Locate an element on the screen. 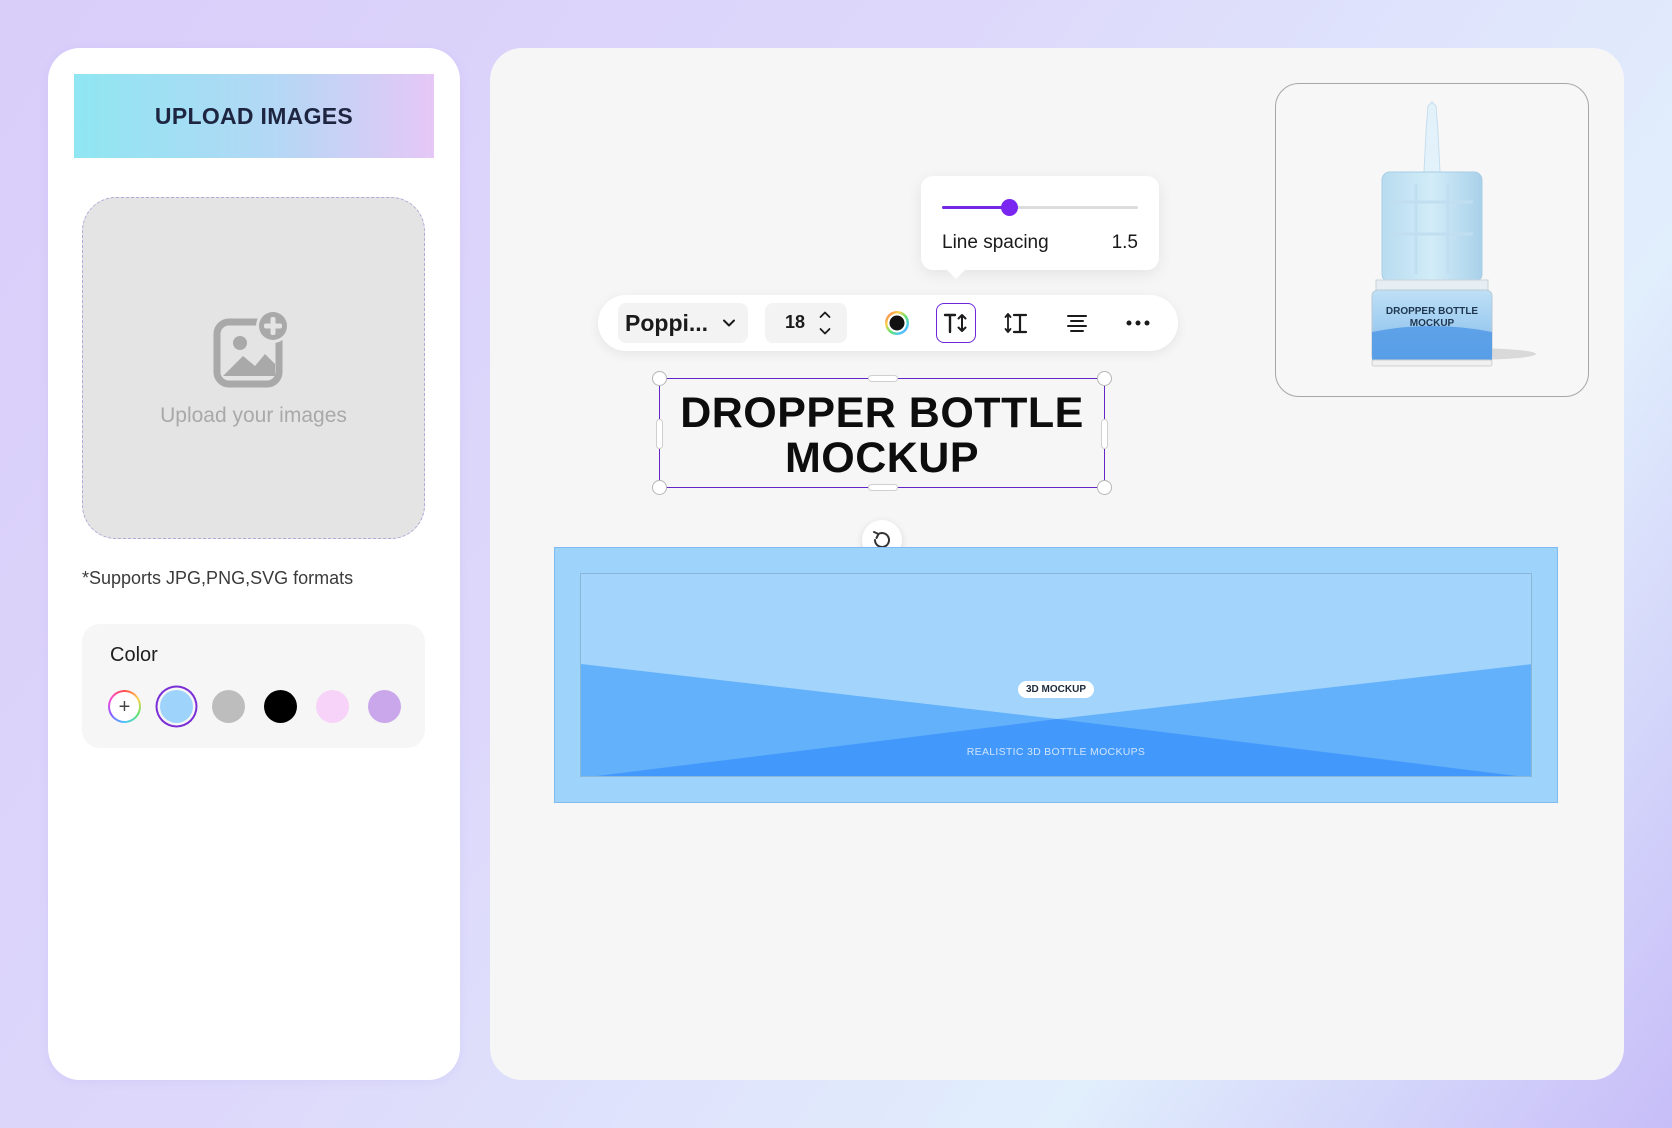 The height and width of the screenshot is (1128, 1672). dropzone-text: Upload your images is located at coordinates (253, 415).